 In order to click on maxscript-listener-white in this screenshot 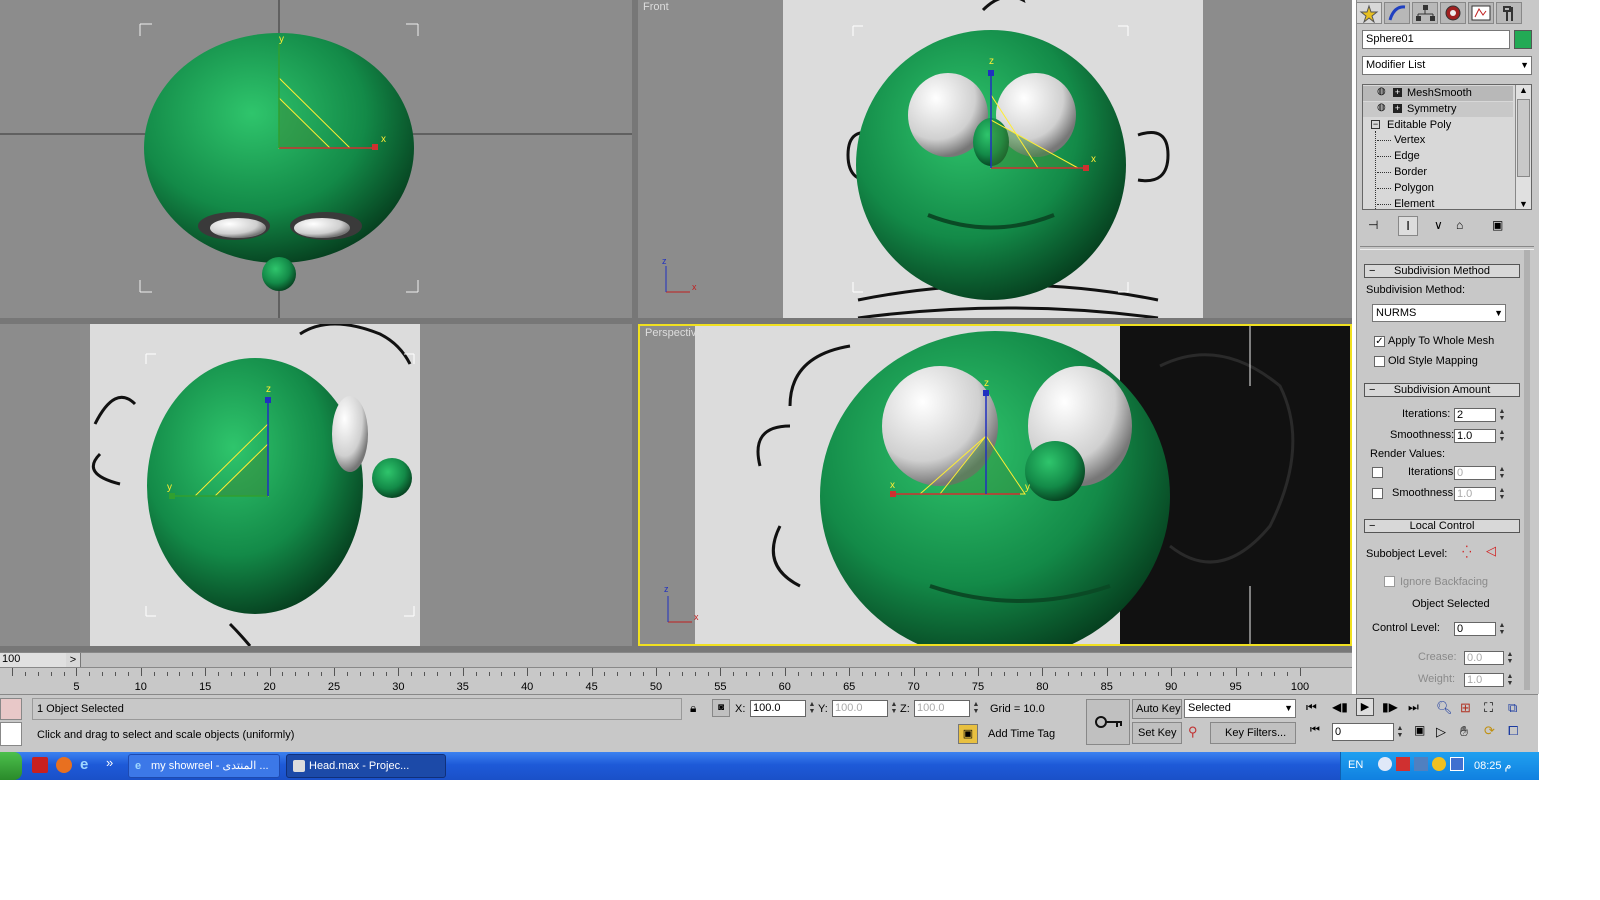, I will do `click(11, 734)`.